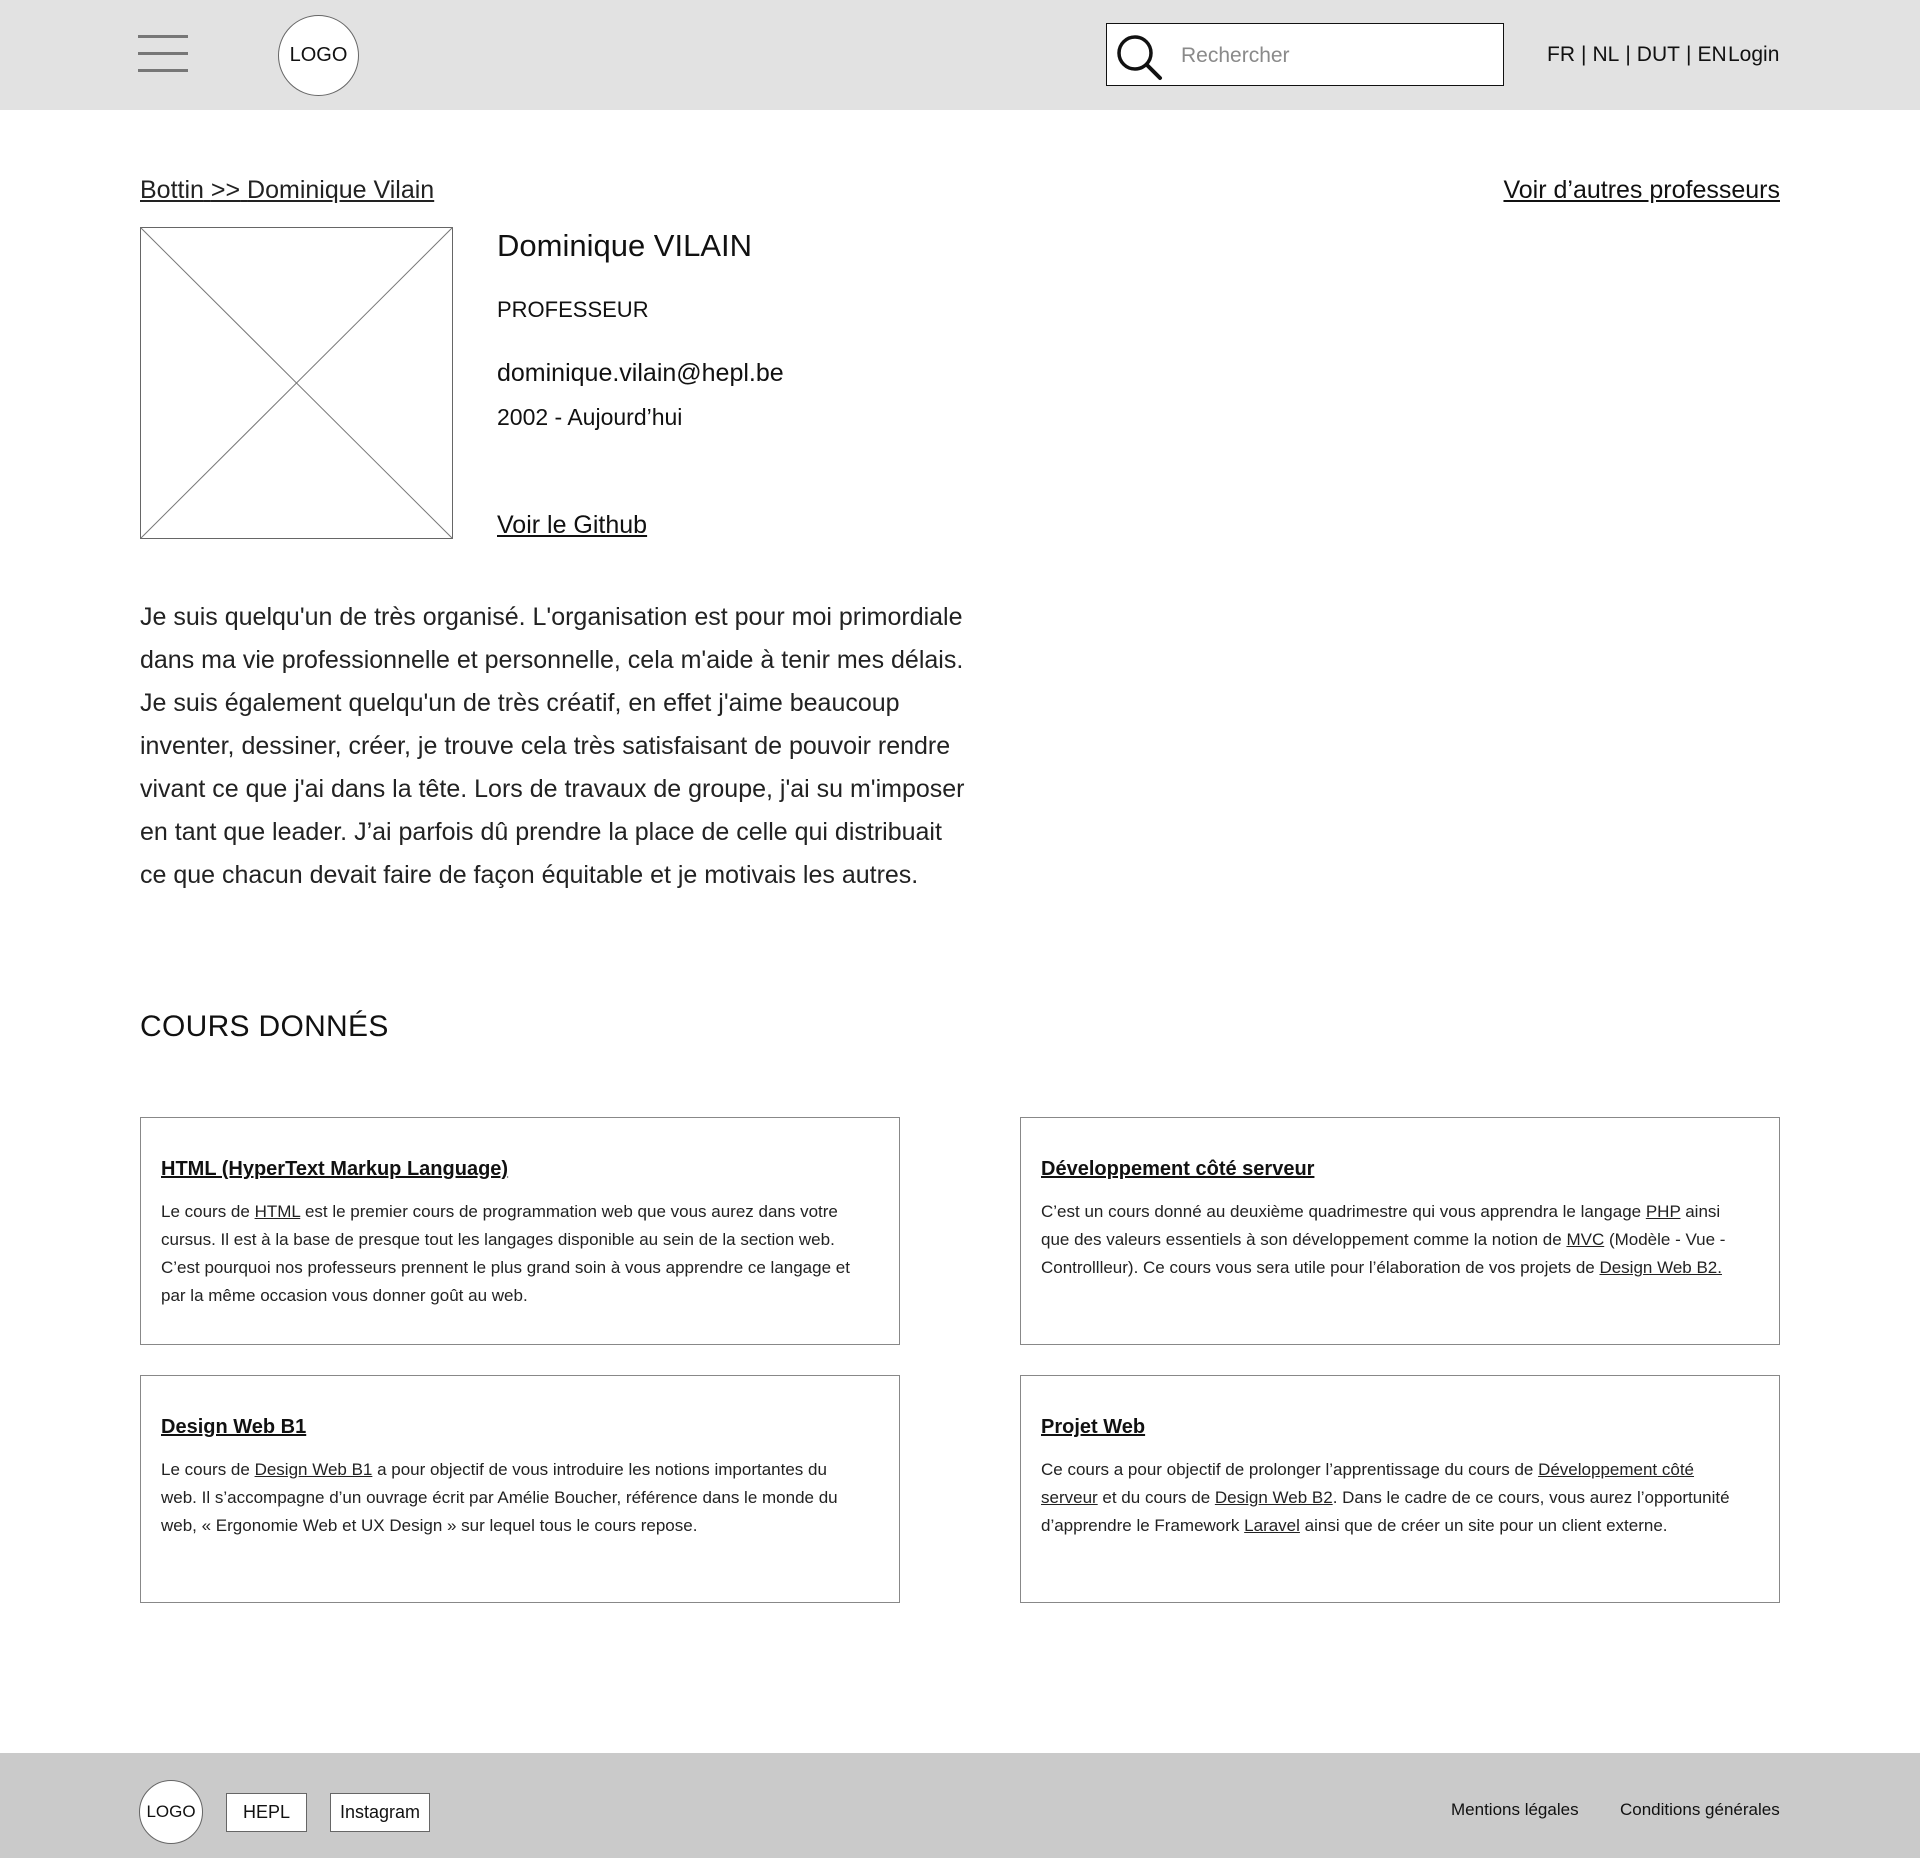 Image resolution: width=1920 pixels, height=1858 pixels. I want to click on course-inline-link: Design Web B2, so click(1274, 1497).